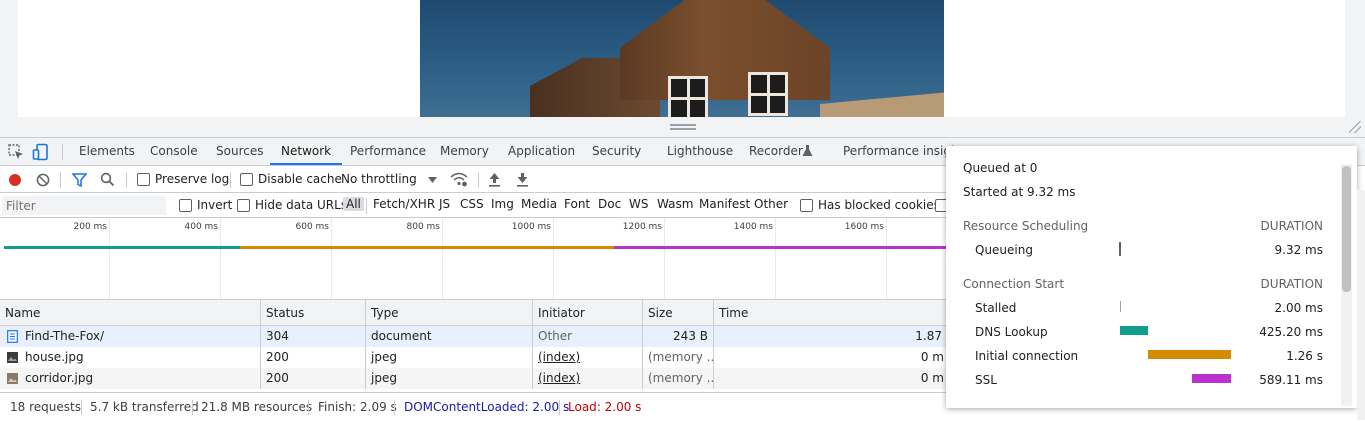  I want to click on inspect-element-icon, so click(16, 152).